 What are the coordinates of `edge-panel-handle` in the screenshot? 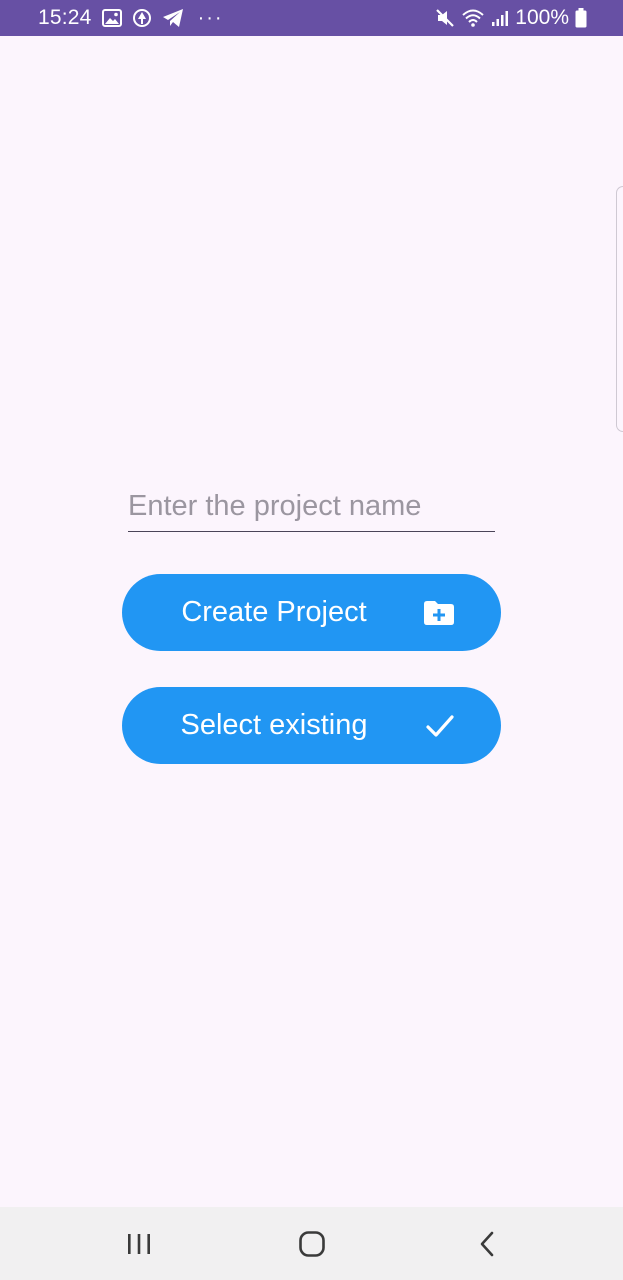 It's located at (619, 309).